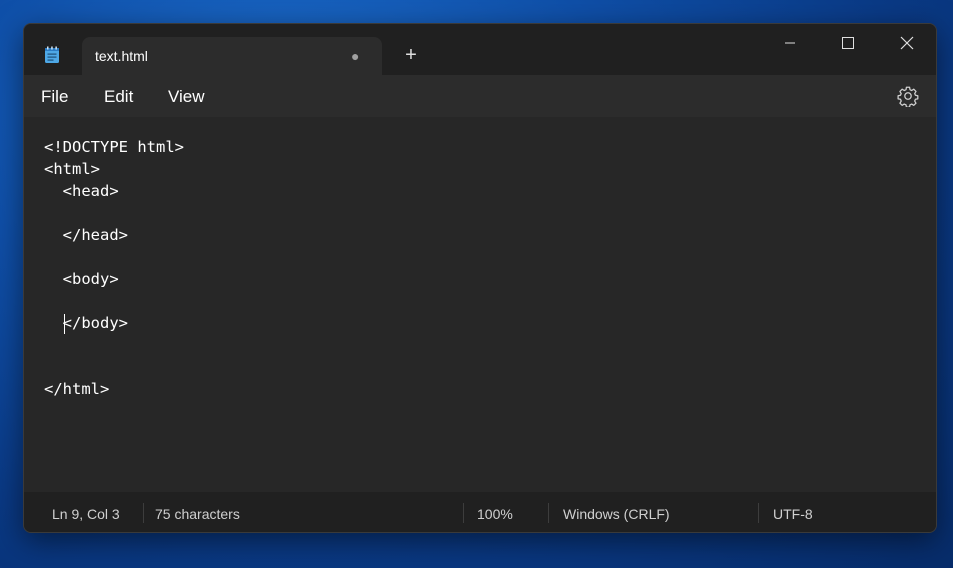 This screenshot has width=953, height=568. Describe the element at coordinates (81, 191) in the screenshot. I see `code-line: <head>` at that location.